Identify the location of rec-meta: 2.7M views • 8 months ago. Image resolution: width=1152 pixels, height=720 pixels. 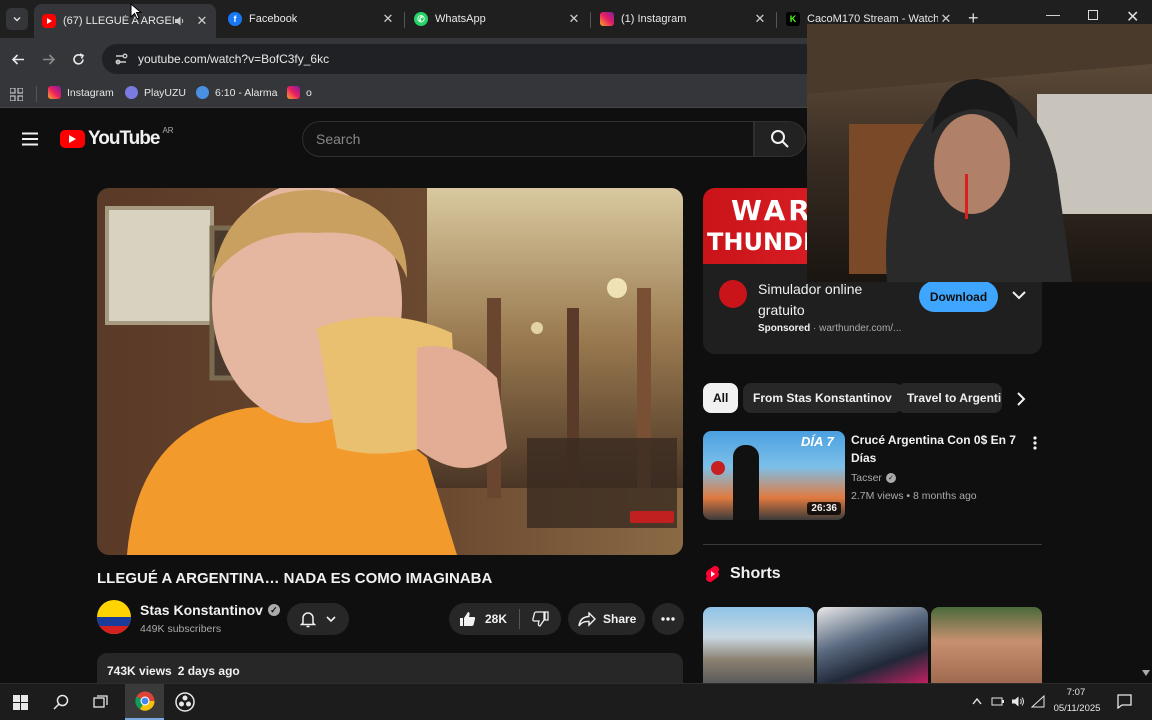
(914, 496).